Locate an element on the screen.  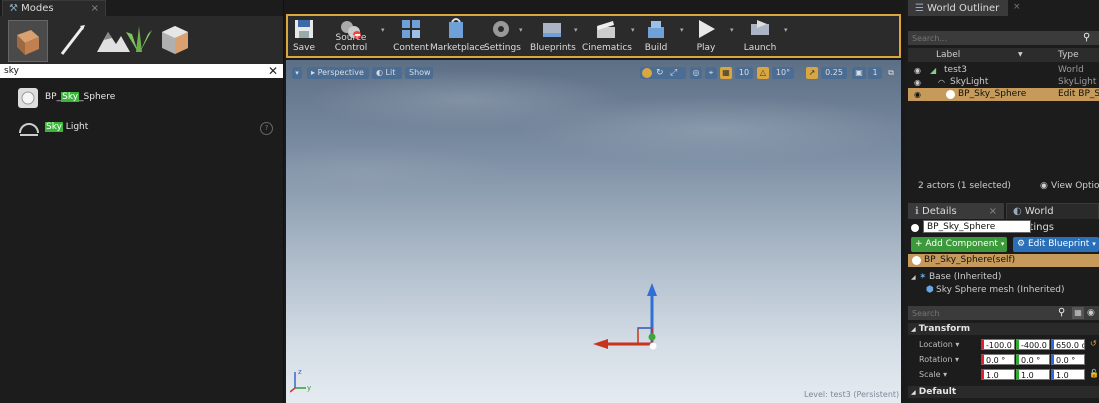
content-button: Content is located at coordinates (411, 35).